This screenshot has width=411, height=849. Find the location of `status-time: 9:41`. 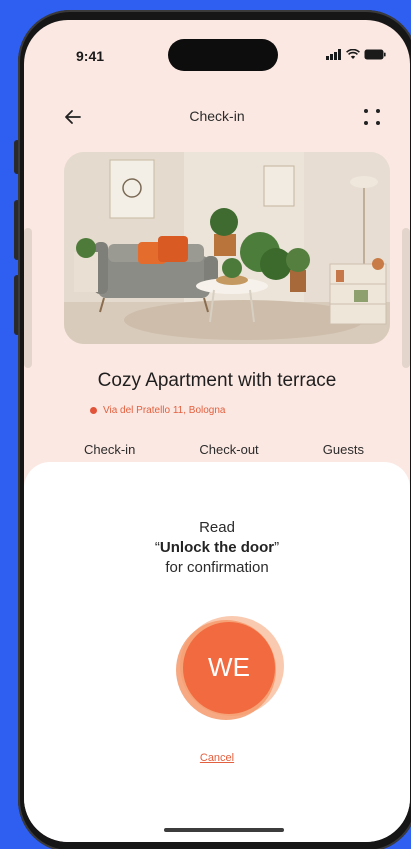

status-time: 9:41 is located at coordinates (90, 56).